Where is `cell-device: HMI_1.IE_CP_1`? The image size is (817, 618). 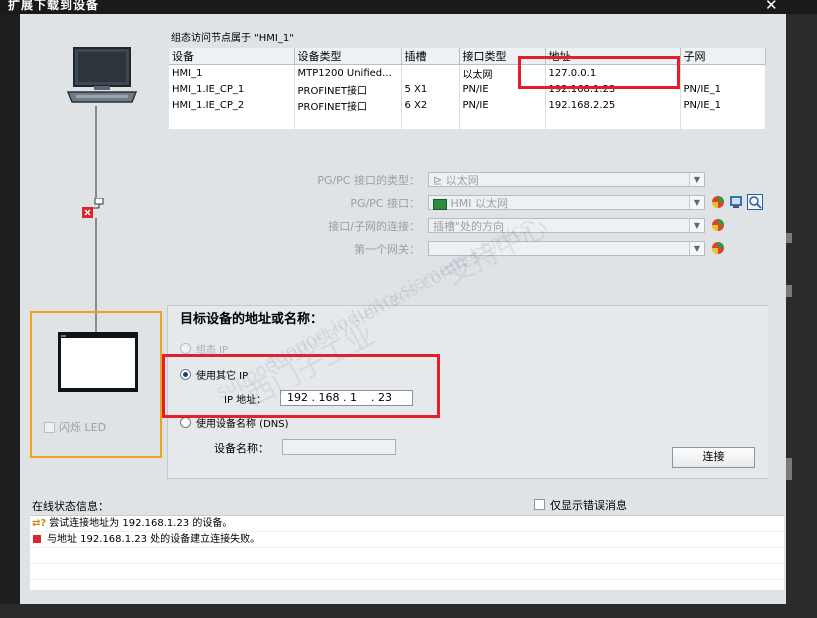 cell-device: HMI_1.IE_CP_1 is located at coordinates (232, 89).